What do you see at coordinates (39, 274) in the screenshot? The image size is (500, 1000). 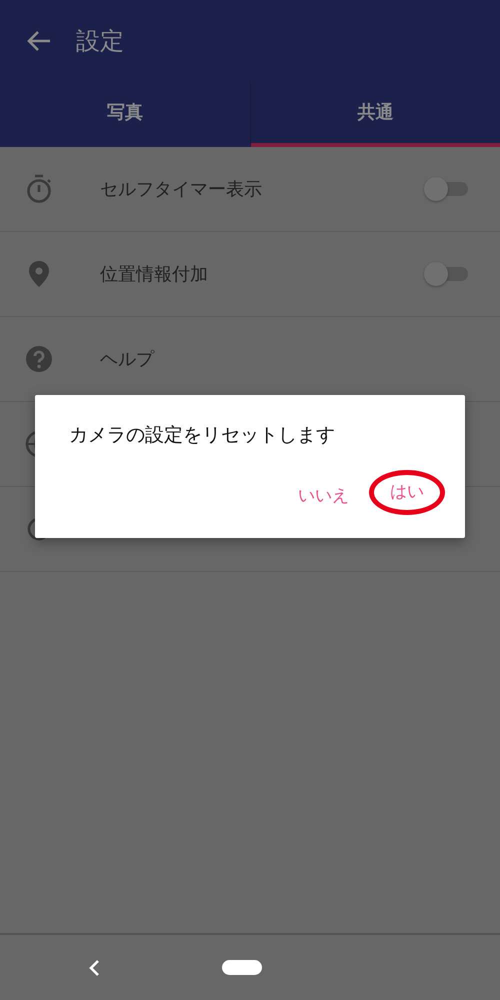 I see `location-pin-icon` at bounding box center [39, 274].